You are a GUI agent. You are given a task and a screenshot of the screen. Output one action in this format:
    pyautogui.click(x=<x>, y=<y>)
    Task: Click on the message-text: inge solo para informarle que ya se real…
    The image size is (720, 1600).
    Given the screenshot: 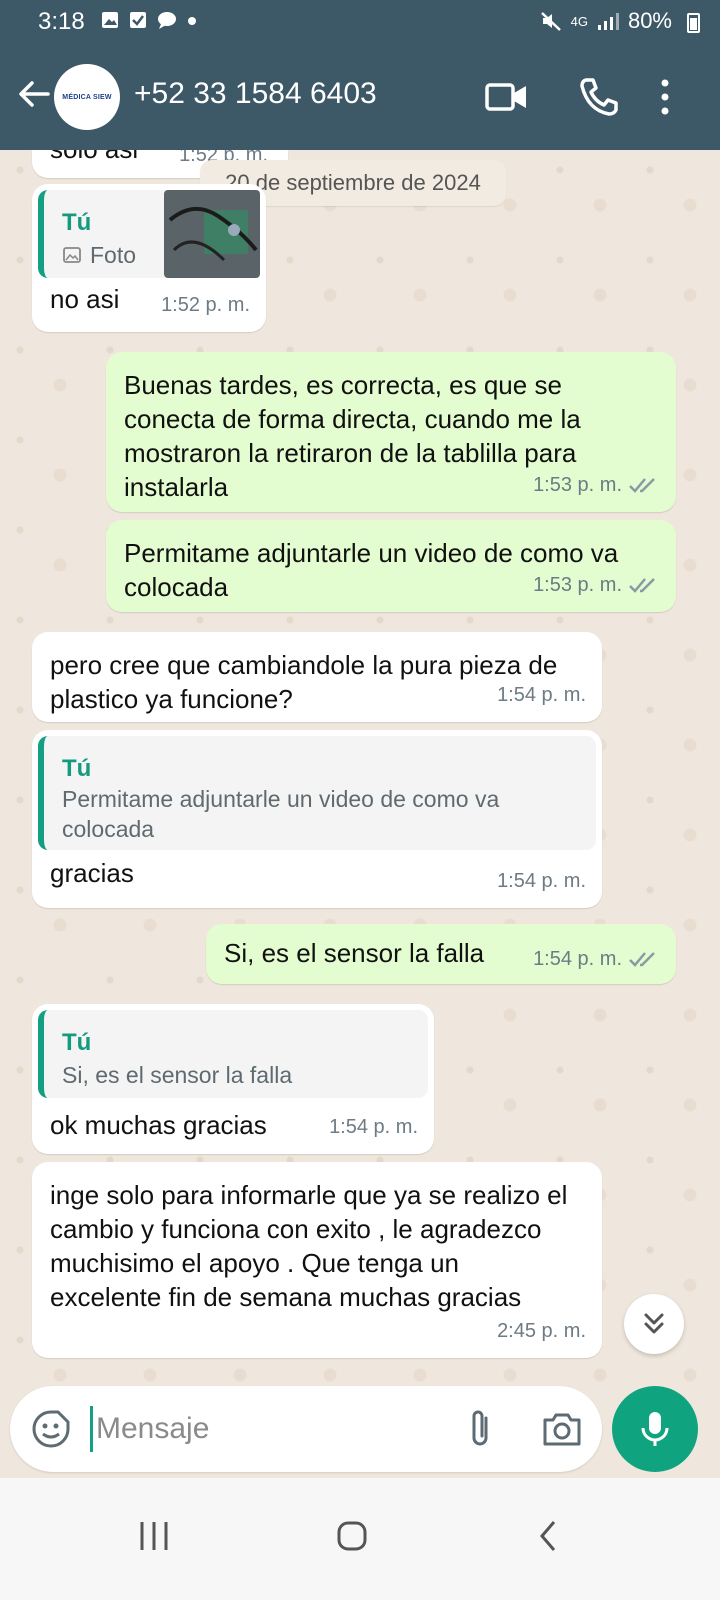 What is the action you would take?
    pyautogui.click(x=309, y=1246)
    